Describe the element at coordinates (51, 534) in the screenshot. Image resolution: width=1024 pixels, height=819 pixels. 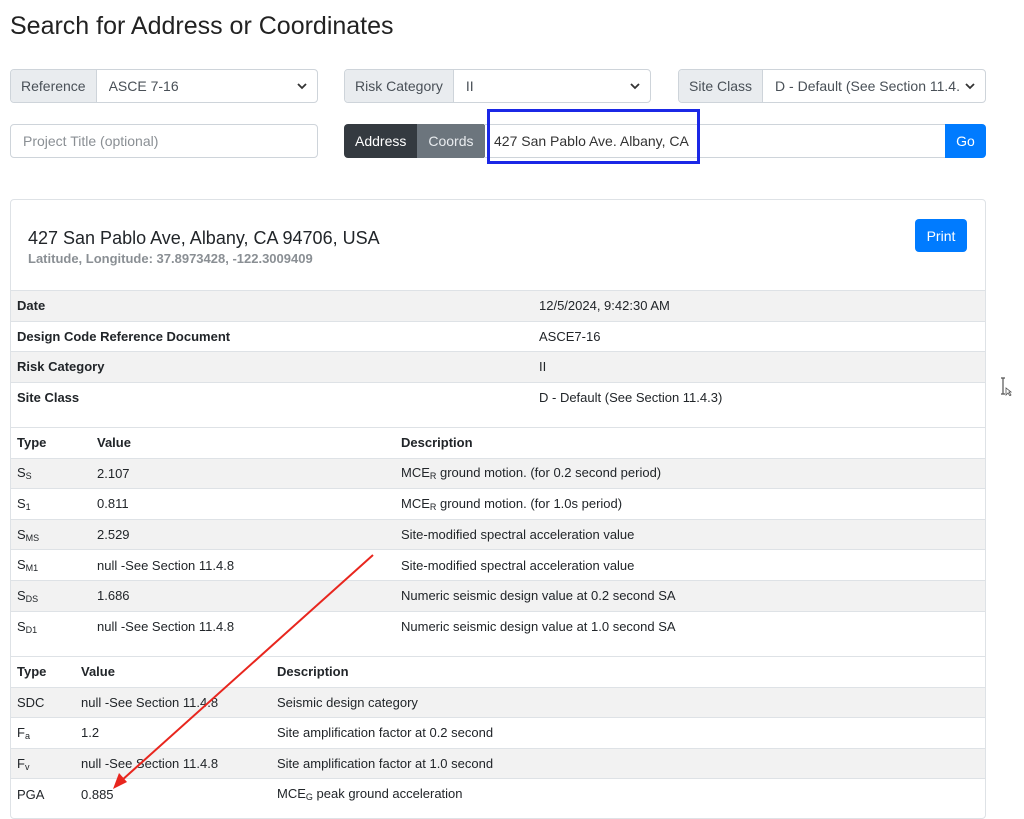
I see `type-cell: SMS` at that location.